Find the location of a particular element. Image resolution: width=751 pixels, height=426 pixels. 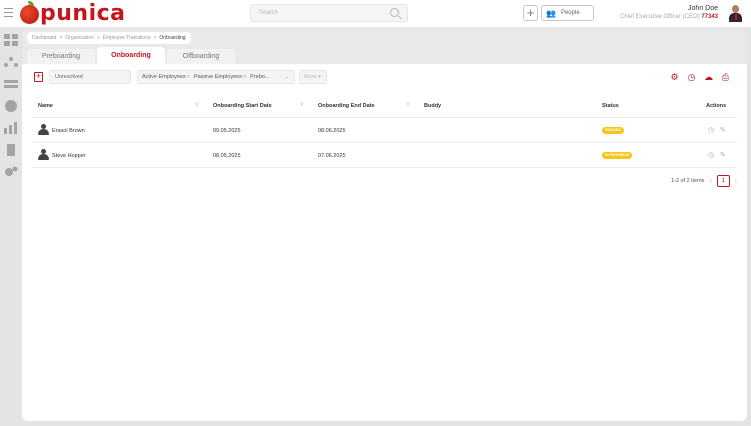

pagination: 1-2 of 2 items ‹ 1 › is located at coordinates (704, 181).